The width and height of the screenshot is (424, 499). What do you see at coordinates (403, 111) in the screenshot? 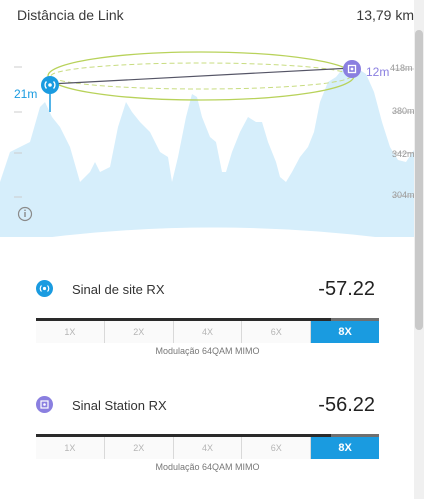
I see `elevation-tick-label: 380m` at bounding box center [403, 111].